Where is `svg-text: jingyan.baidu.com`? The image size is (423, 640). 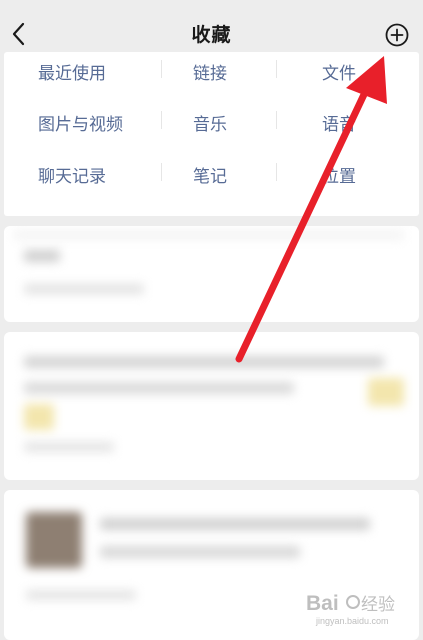
svg-text: jingyan.baidu.com is located at coordinates (352, 621).